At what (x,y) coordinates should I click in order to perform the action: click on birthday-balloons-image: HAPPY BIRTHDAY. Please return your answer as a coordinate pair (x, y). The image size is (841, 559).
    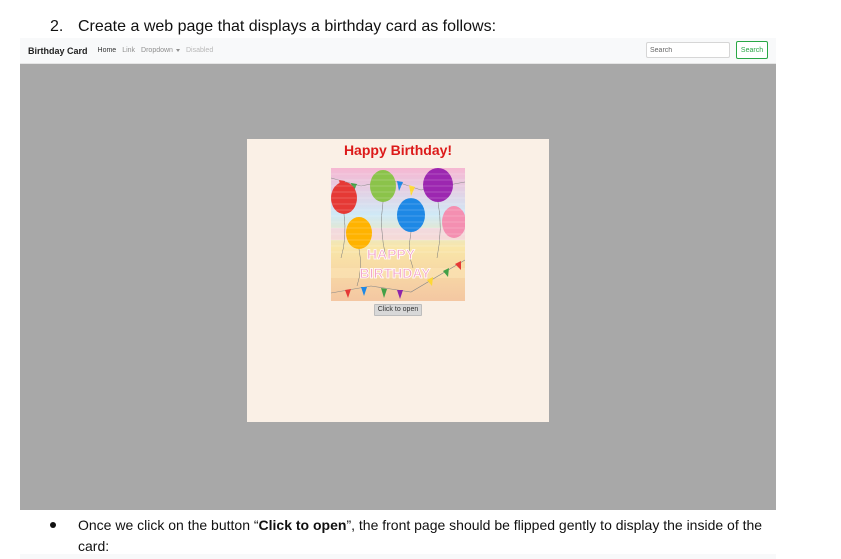
    Looking at the image, I should click on (398, 234).